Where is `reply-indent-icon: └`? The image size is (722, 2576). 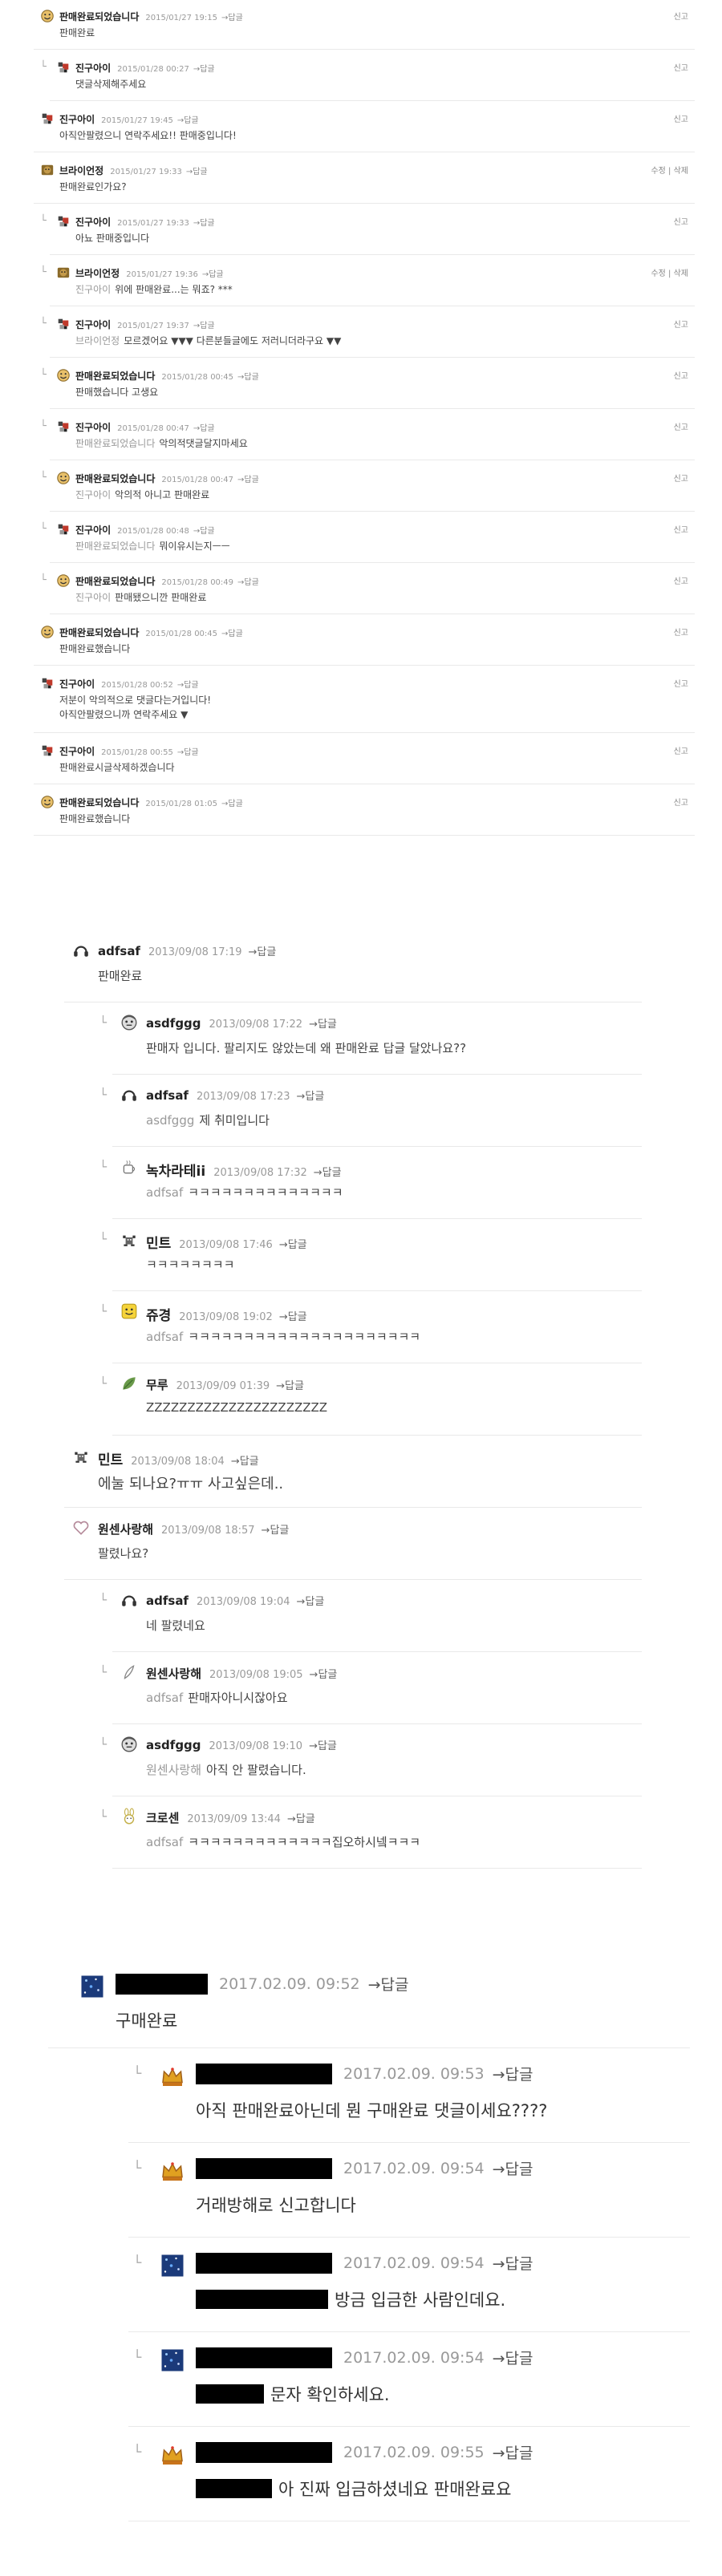 reply-indent-icon: └ is located at coordinates (137, 2452).